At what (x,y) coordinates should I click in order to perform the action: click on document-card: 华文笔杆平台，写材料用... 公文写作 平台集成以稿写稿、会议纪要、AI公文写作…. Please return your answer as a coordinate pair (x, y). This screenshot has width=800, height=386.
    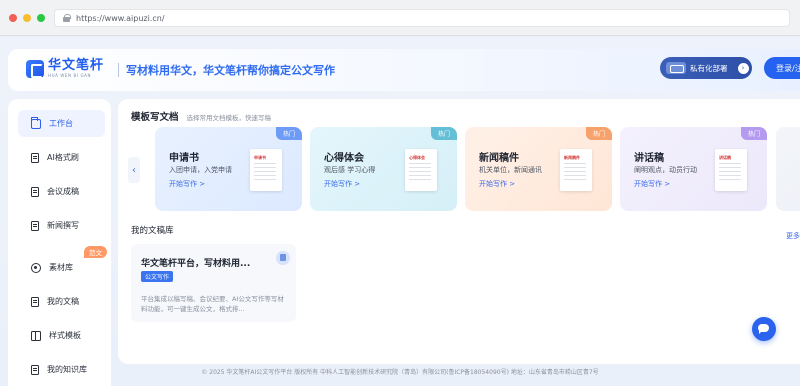
    Looking at the image, I should click on (213, 283).